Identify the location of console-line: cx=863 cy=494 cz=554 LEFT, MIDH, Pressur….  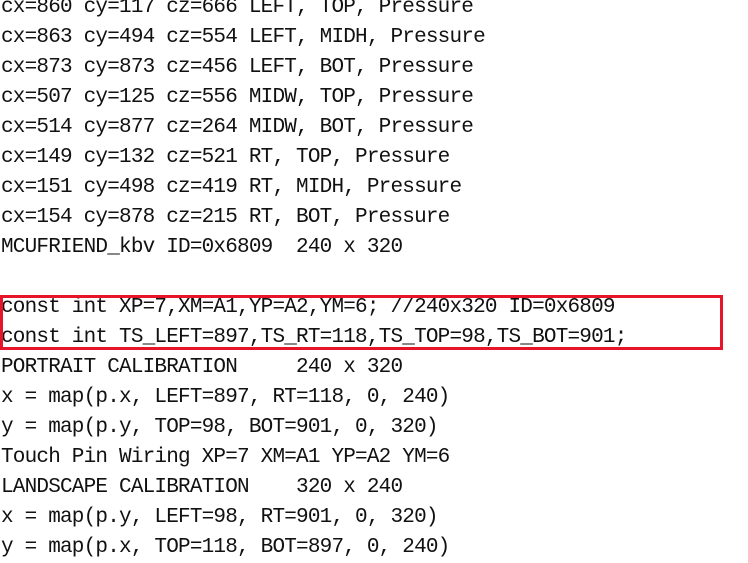
(243, 37).